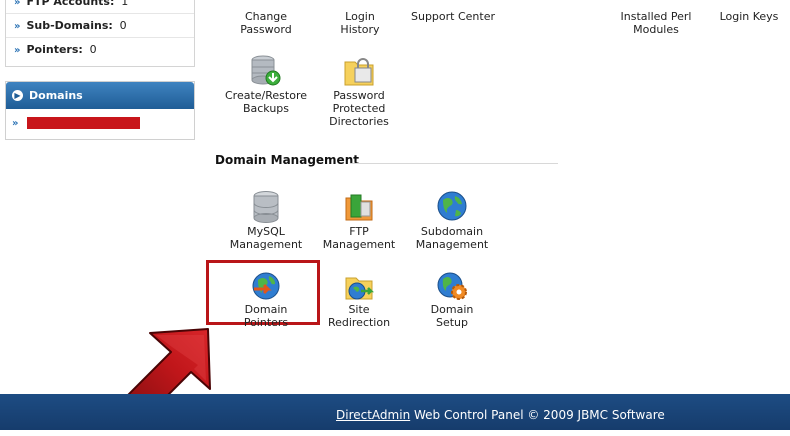  What do you see at coordinates (69, 25) in the screenshot?
I see `stat-label: Sub-Domains:` at bounding box center [69, 25].